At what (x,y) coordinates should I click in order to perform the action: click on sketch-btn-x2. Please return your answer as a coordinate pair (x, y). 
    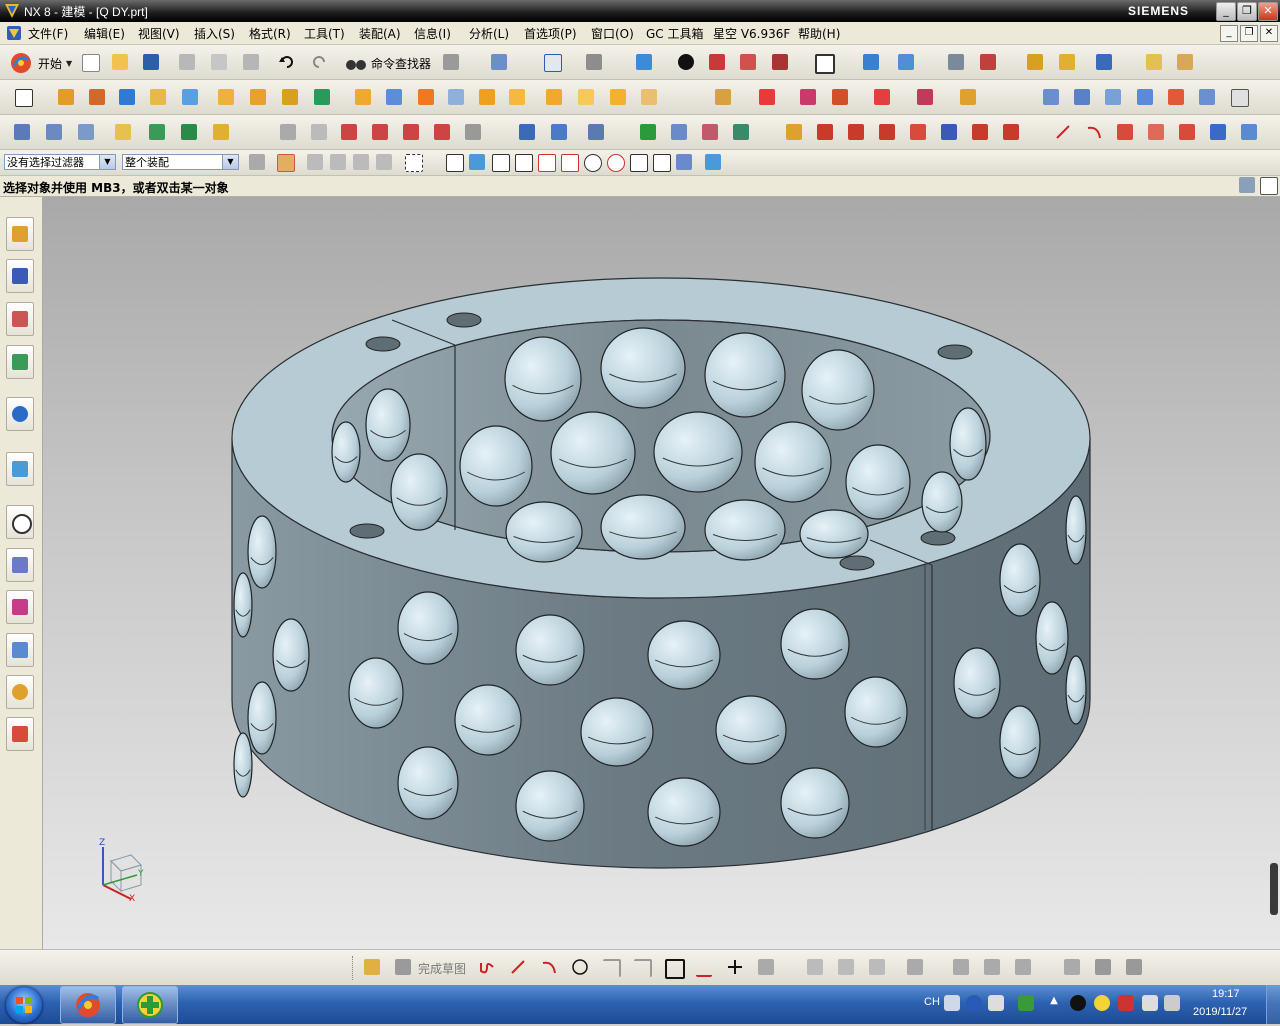
    Looking at the image, I should click on (1023, 967).